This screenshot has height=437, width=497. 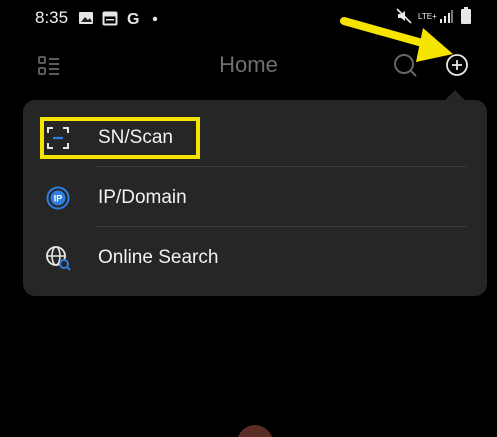 I want to click on svg-text: IP, so click(x=58, y=199).